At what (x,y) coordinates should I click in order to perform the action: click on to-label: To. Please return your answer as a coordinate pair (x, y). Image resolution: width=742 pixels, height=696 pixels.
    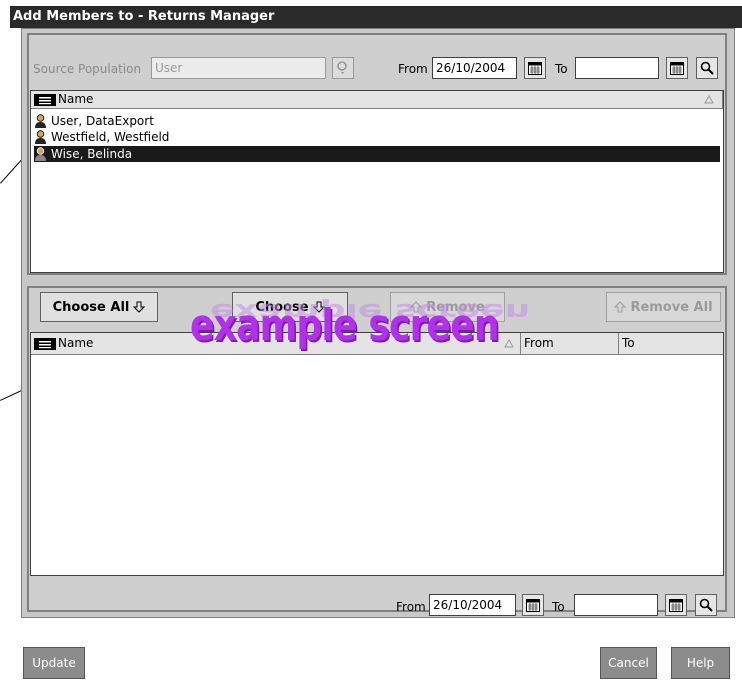
    Looking at the image, I should click on (561, 69).